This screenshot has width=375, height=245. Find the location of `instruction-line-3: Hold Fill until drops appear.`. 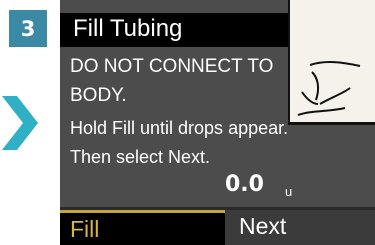

instruction-line-3: Hold Fill until drops appear. is located at coordinates (179, 128).